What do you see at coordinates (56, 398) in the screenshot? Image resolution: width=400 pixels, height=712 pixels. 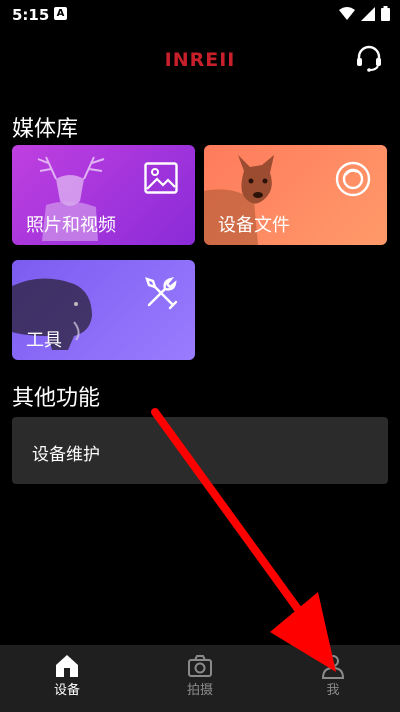 I see `other-functions-title: 其他功能` at bounding box center [56, 398].